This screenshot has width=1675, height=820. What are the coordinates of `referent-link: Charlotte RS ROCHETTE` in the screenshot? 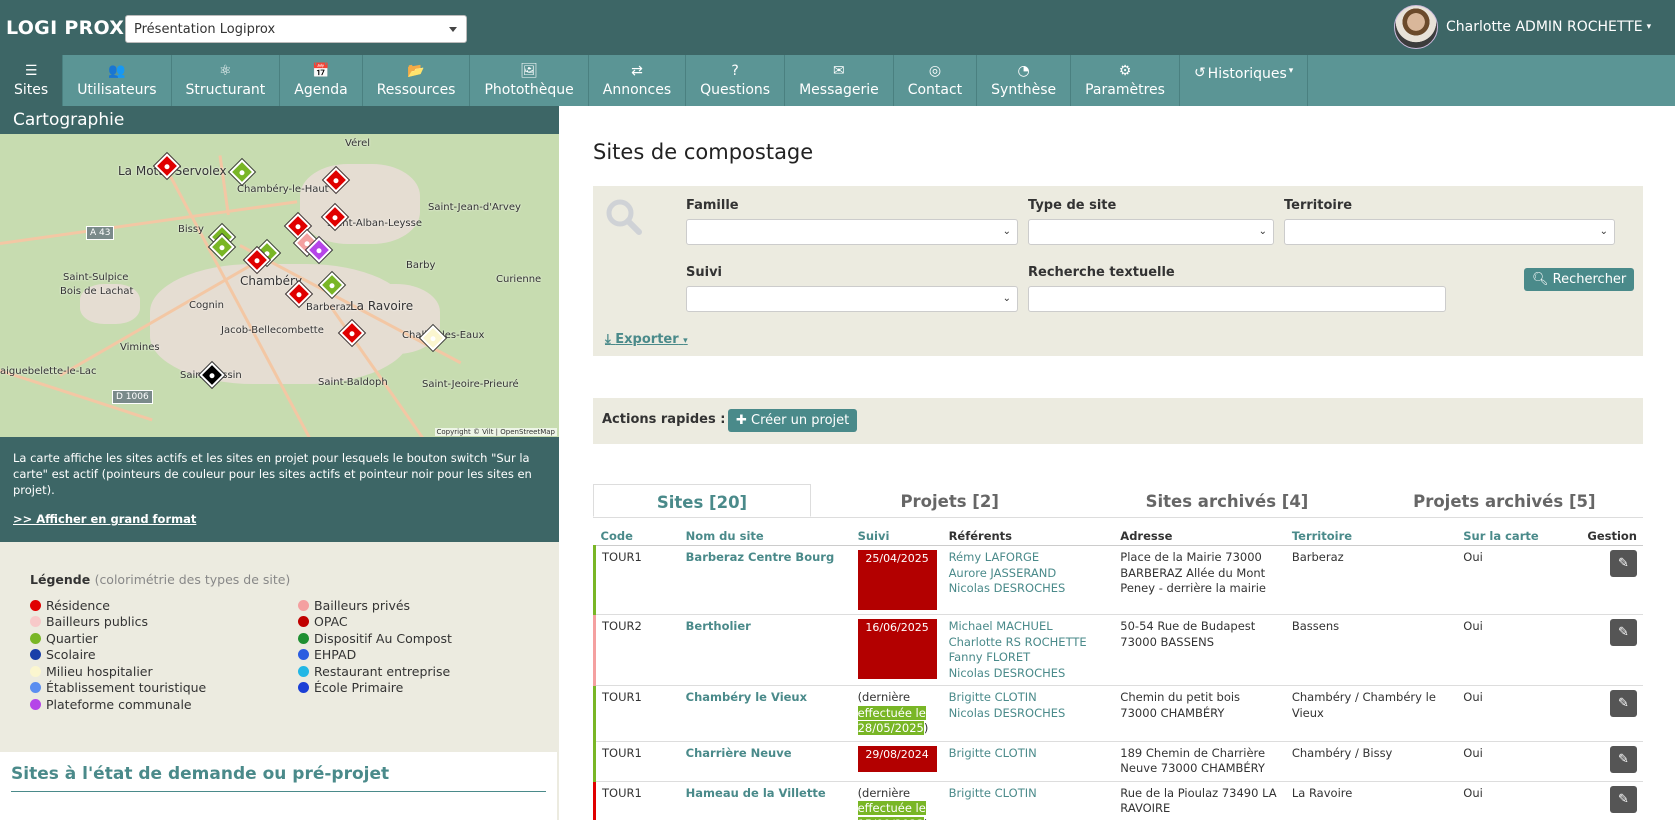 It's located at (1029, 643).